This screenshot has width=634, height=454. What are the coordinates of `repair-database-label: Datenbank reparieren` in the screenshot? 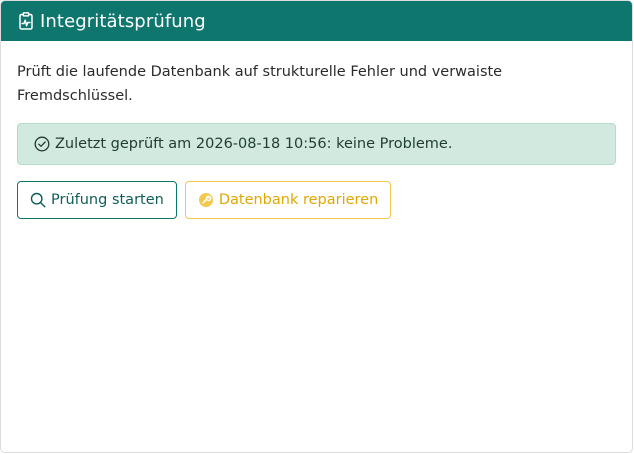 It's located at (298, 200).